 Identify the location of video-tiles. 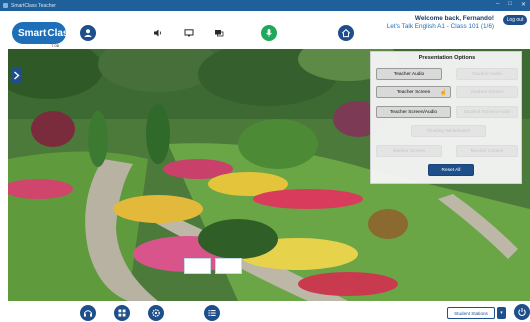
(213, 266).